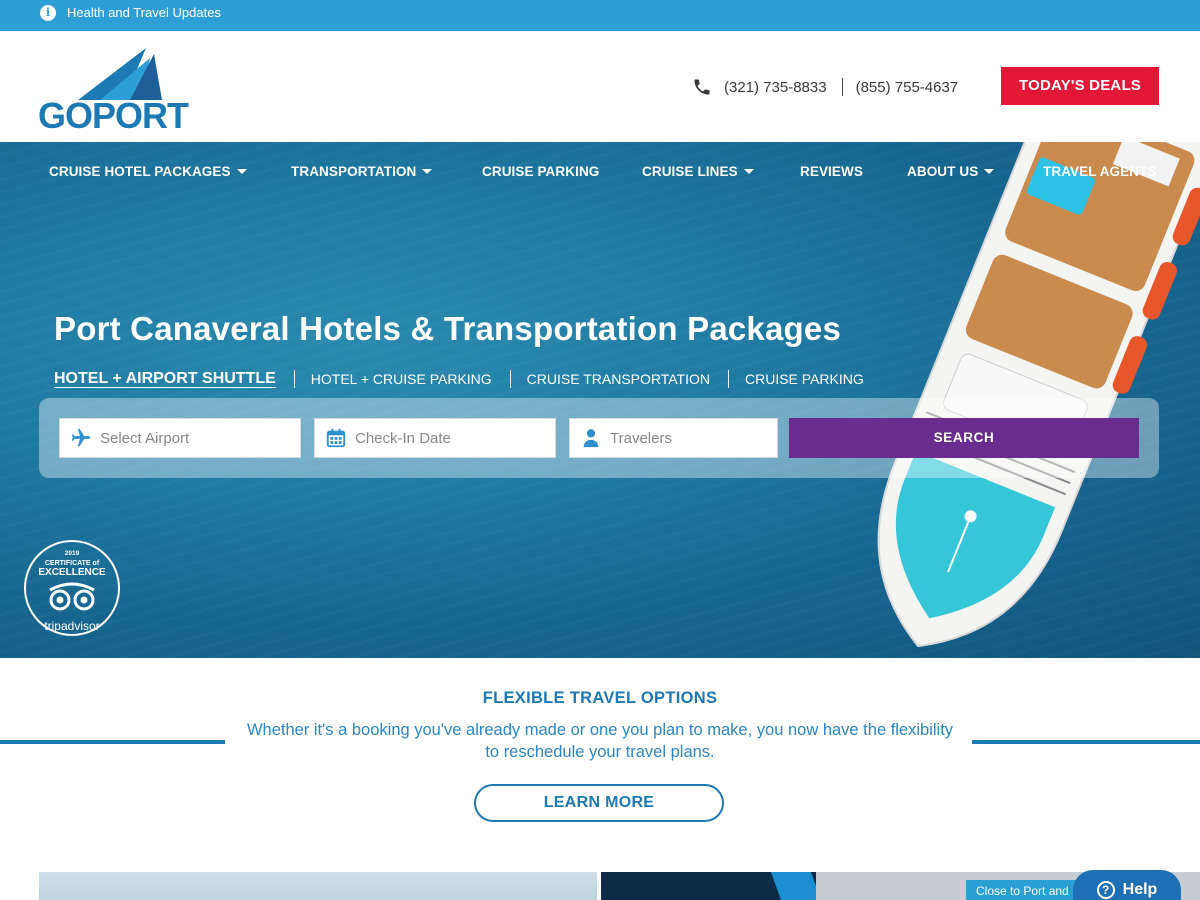 Image resolution: width=1200 pixels, height=900 pixels. What do you see at coordinates (775, 87) in the screenshot?
I see `phone-number-1: (321) 735-8833` at bounding box center [775, 87].